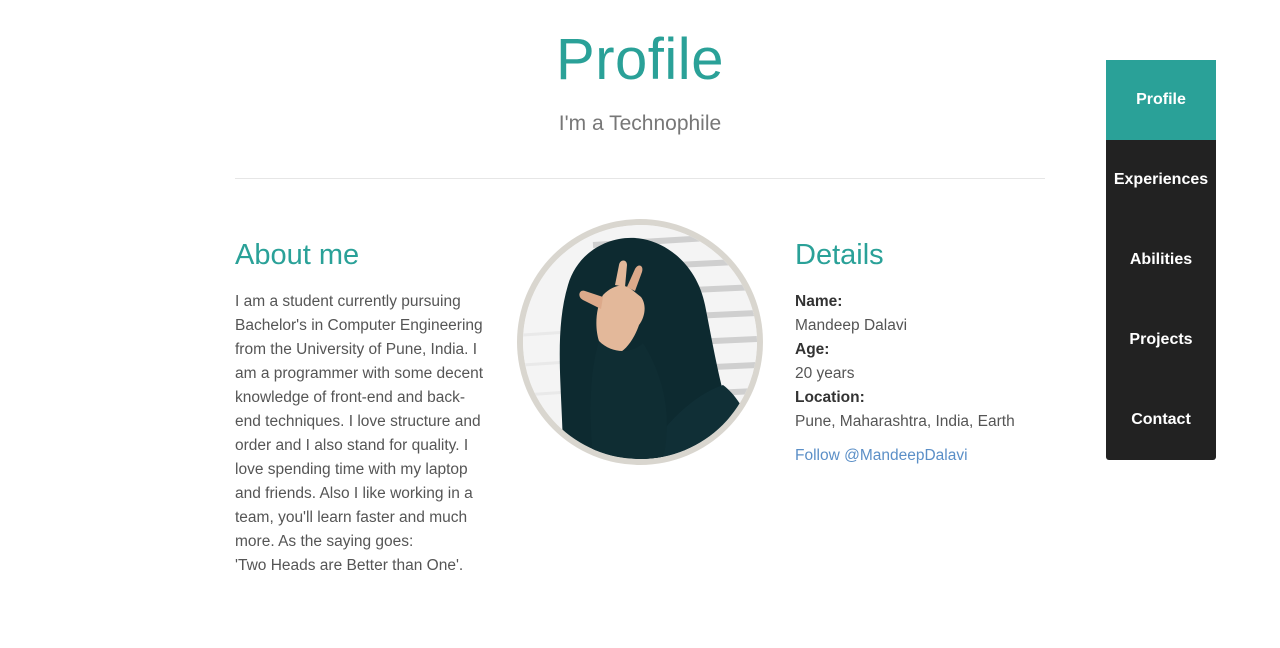 Image resolution: width=1280 pixels, height=648 pixels. What do you see at coordinates (640, 59) in the screenshot?
I see `page-title: Profile` at bounding box center [640, 59].